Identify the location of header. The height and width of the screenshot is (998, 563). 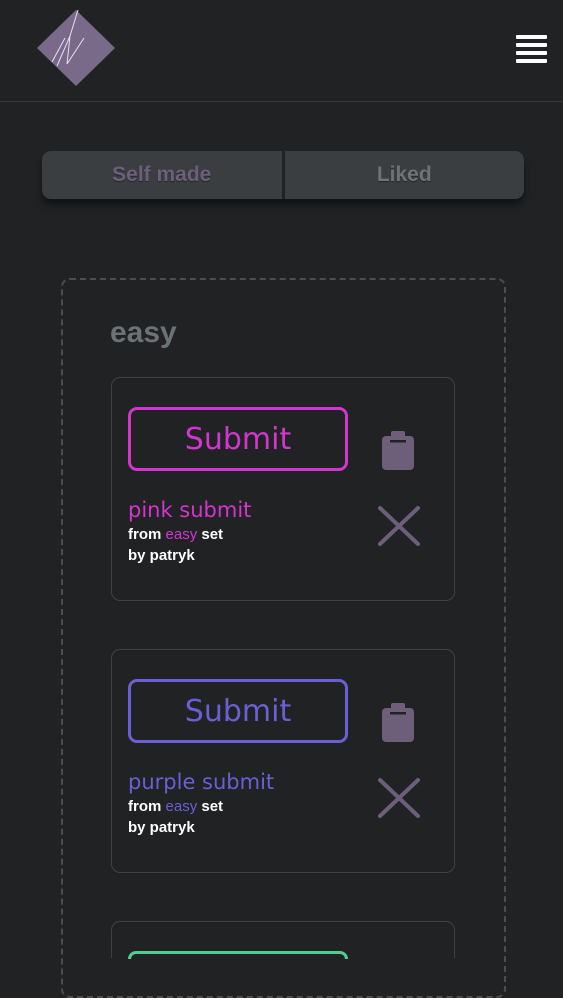
(281, 51).